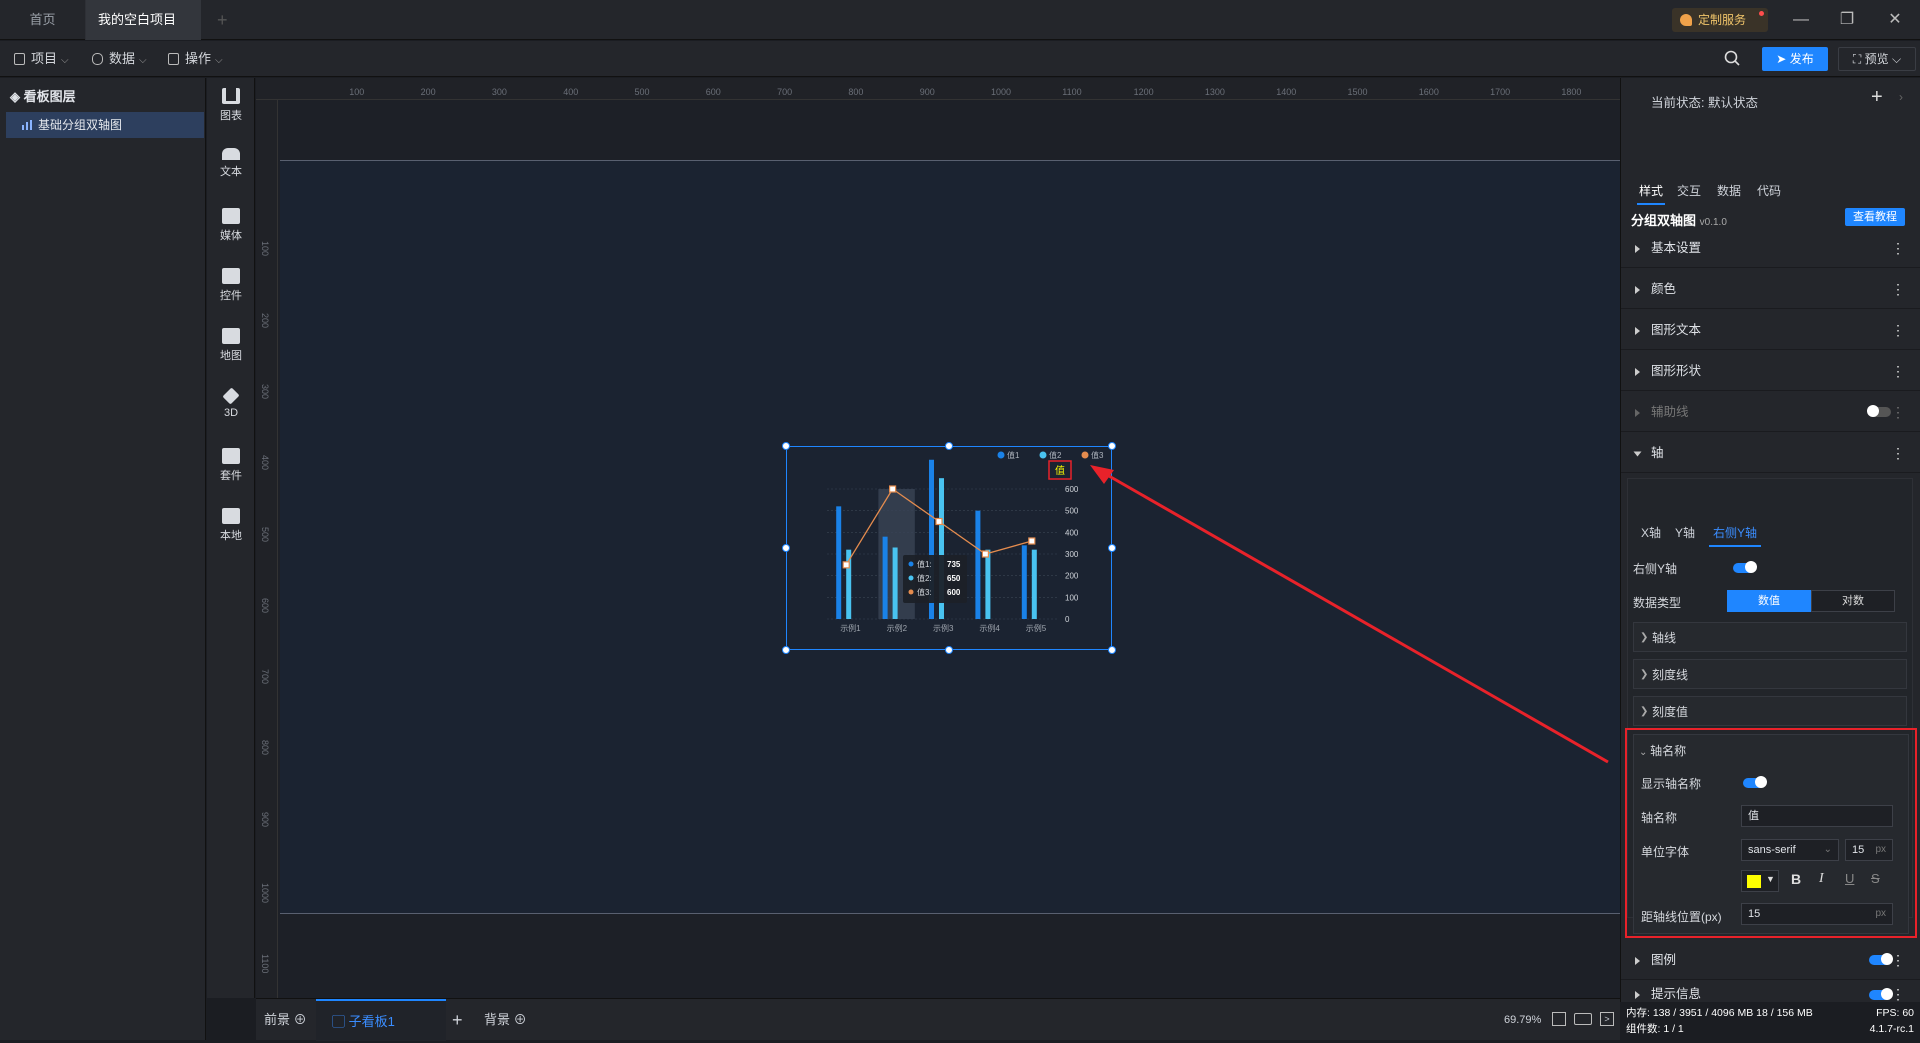 This screenshot has height=1043, width=1920. I want to click on add-state-button: +, so click(1877, 97).